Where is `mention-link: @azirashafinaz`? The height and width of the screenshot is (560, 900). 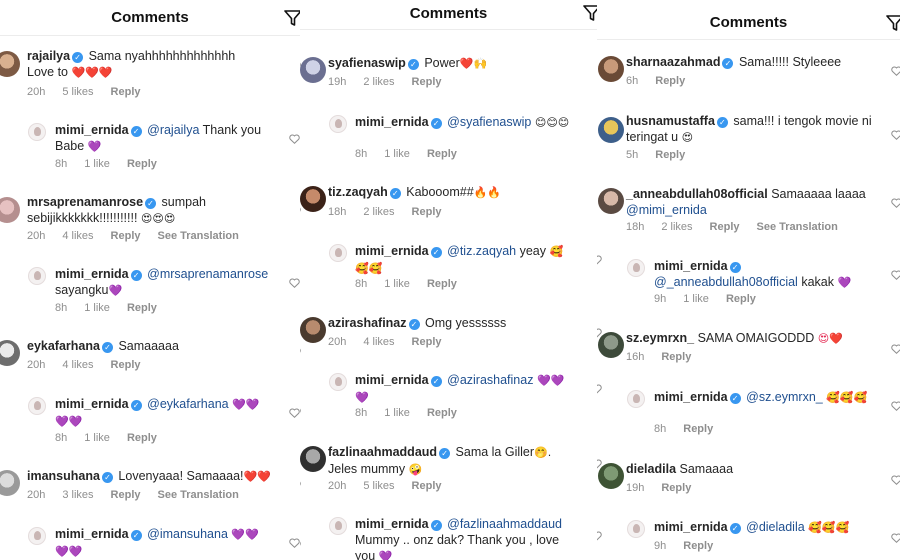 mention-link: @azirashafinaz is located at coordinates (490, 380).